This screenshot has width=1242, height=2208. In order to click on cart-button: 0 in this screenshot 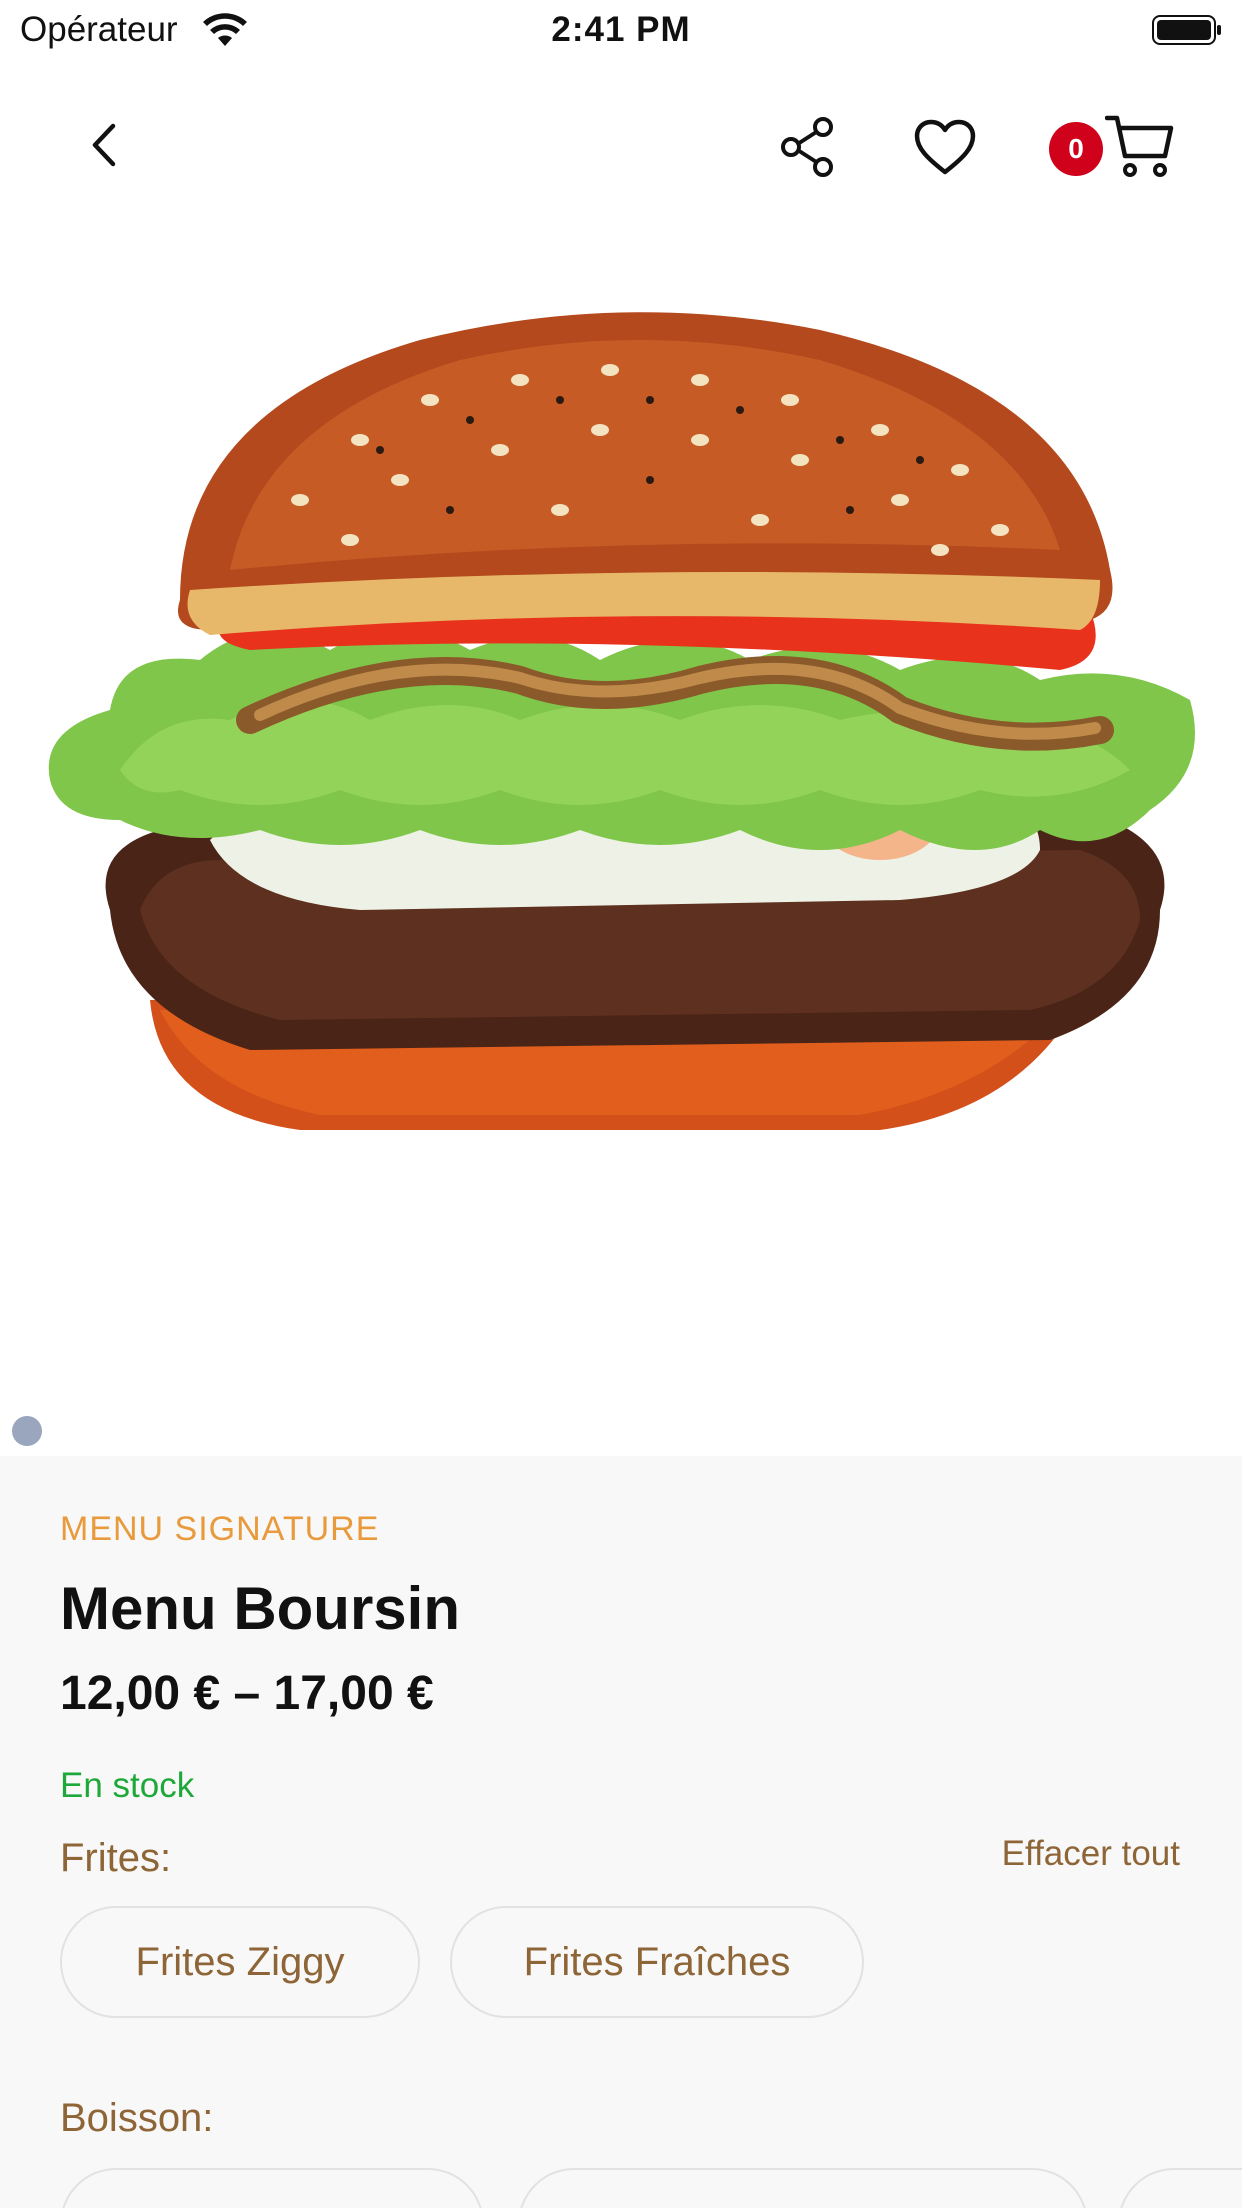, I will do `click(1110, 148)`.